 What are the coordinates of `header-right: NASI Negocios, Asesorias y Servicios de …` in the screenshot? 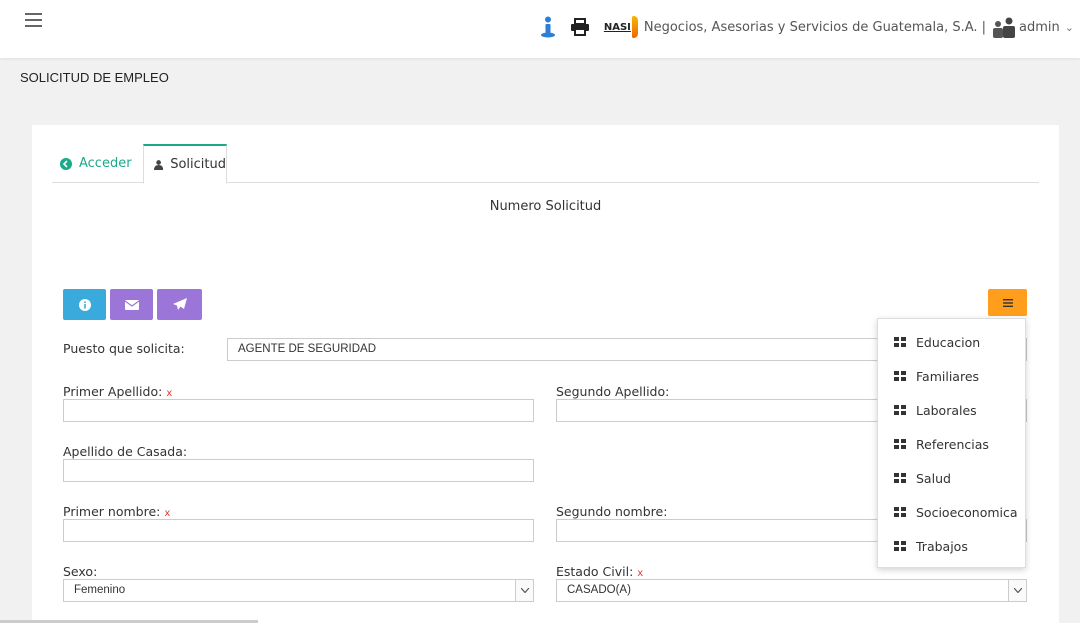 It's located at (803, 27).